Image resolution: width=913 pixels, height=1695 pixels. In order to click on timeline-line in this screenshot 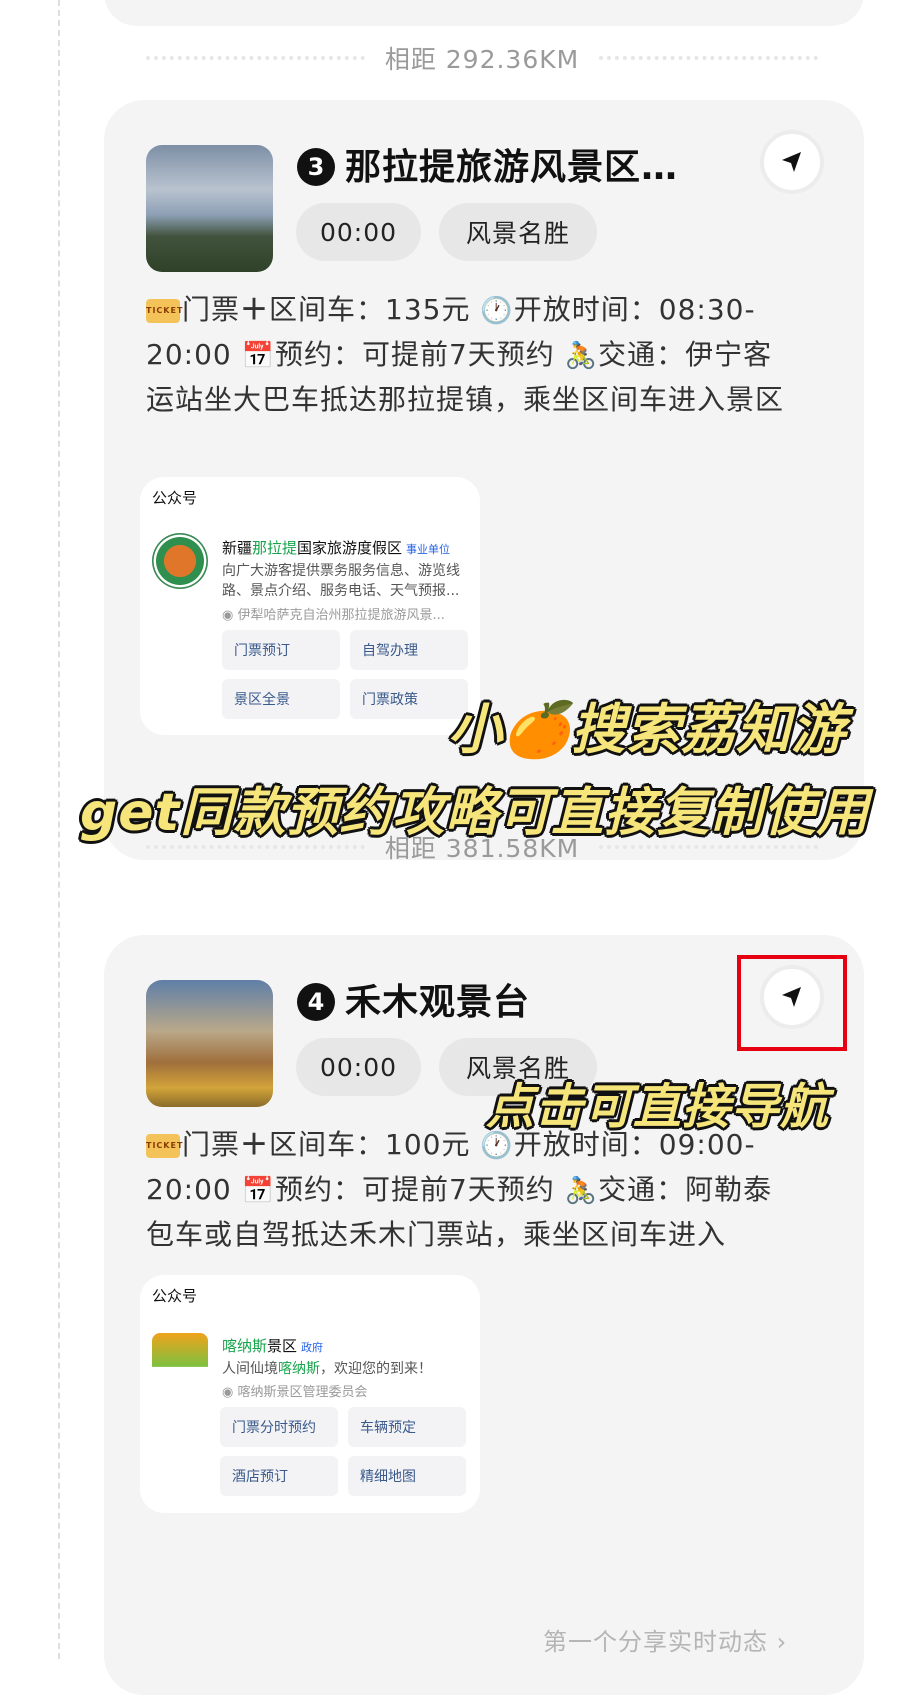, I will do `click(59, 829)`.